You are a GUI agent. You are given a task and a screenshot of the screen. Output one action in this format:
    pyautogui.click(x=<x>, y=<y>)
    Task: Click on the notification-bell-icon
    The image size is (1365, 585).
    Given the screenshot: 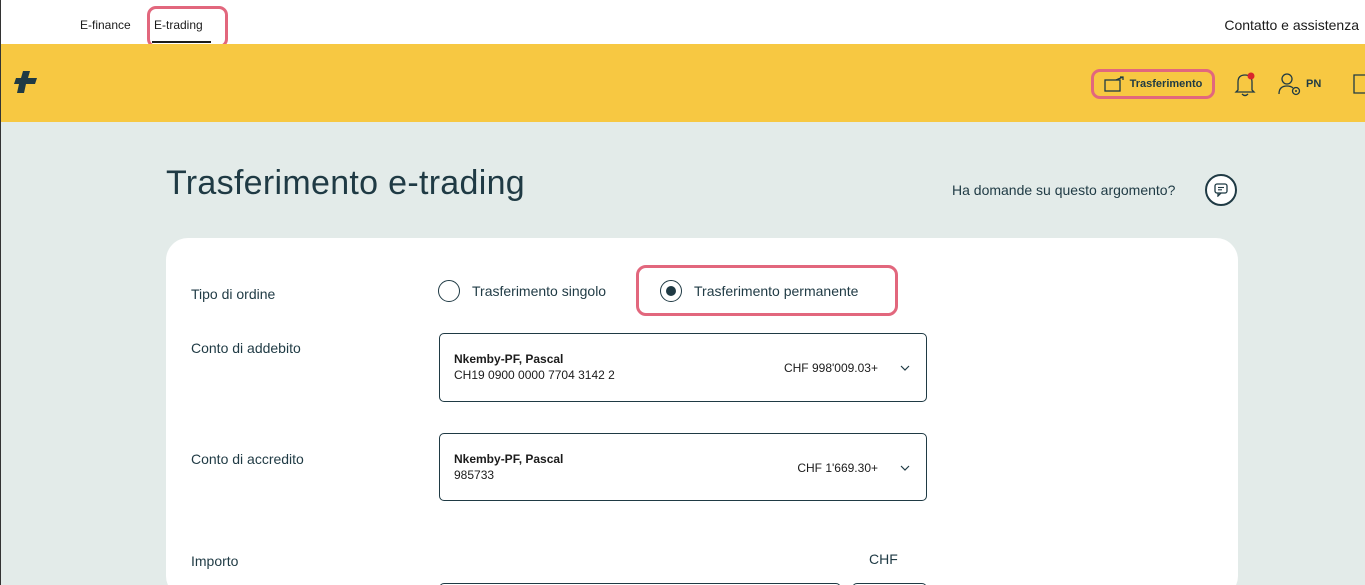 What is the action you would take?
    pyautogui.click(x=1245, y=84)
    